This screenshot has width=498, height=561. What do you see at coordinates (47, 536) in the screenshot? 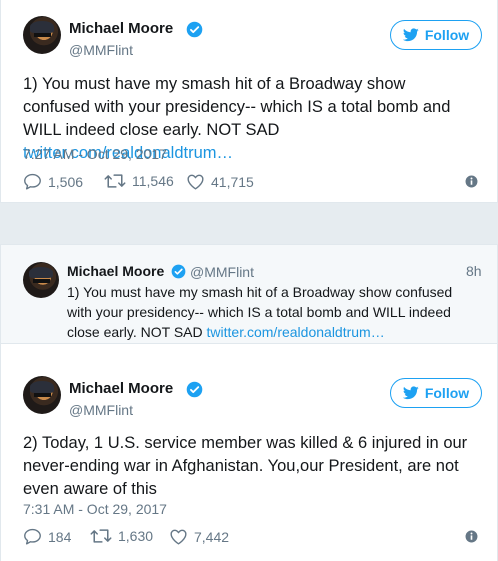
I see `reply-button: 184` at bounding box center [47, 536].